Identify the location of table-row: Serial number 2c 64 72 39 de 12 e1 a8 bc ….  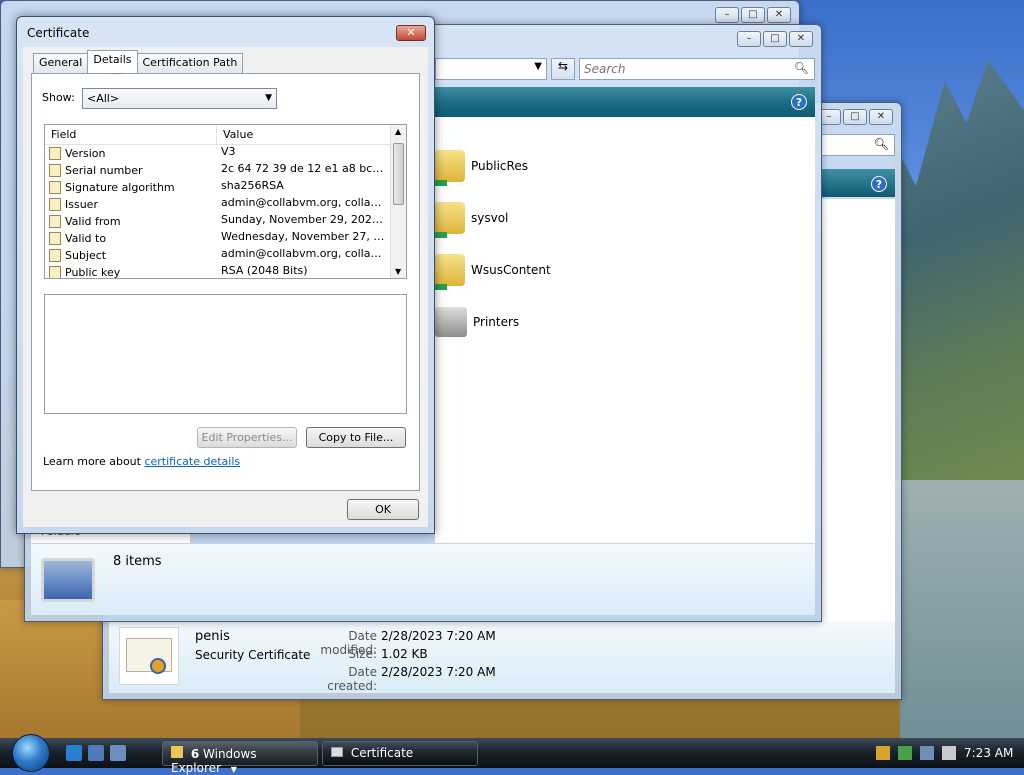
(225, 170).